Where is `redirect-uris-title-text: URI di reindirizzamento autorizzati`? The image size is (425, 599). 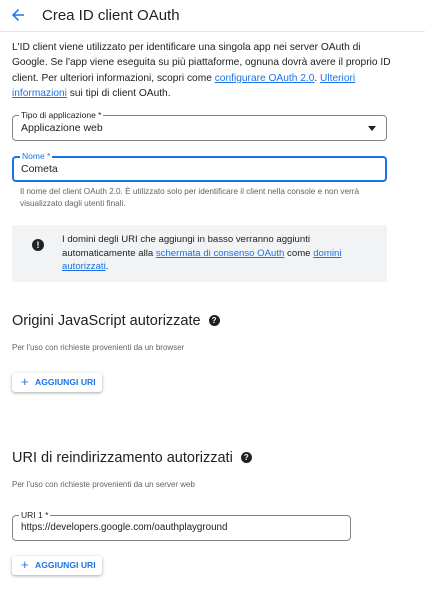
redirect-uris-title-text: URI di reindirizzamento autorizzati is located at coordinates (122, 458).